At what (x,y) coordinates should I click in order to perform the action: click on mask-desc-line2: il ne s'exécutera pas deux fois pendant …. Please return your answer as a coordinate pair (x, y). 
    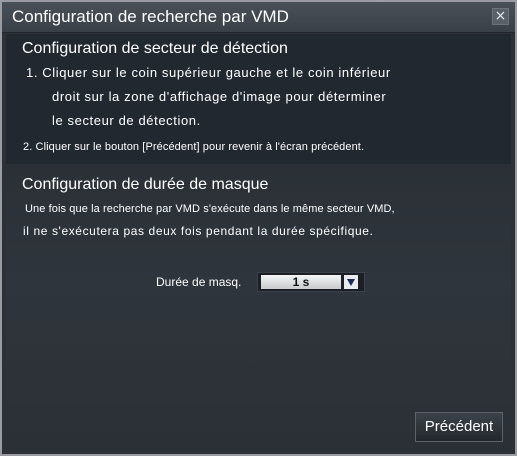
    Looking at the image, I should click on (198, 231).